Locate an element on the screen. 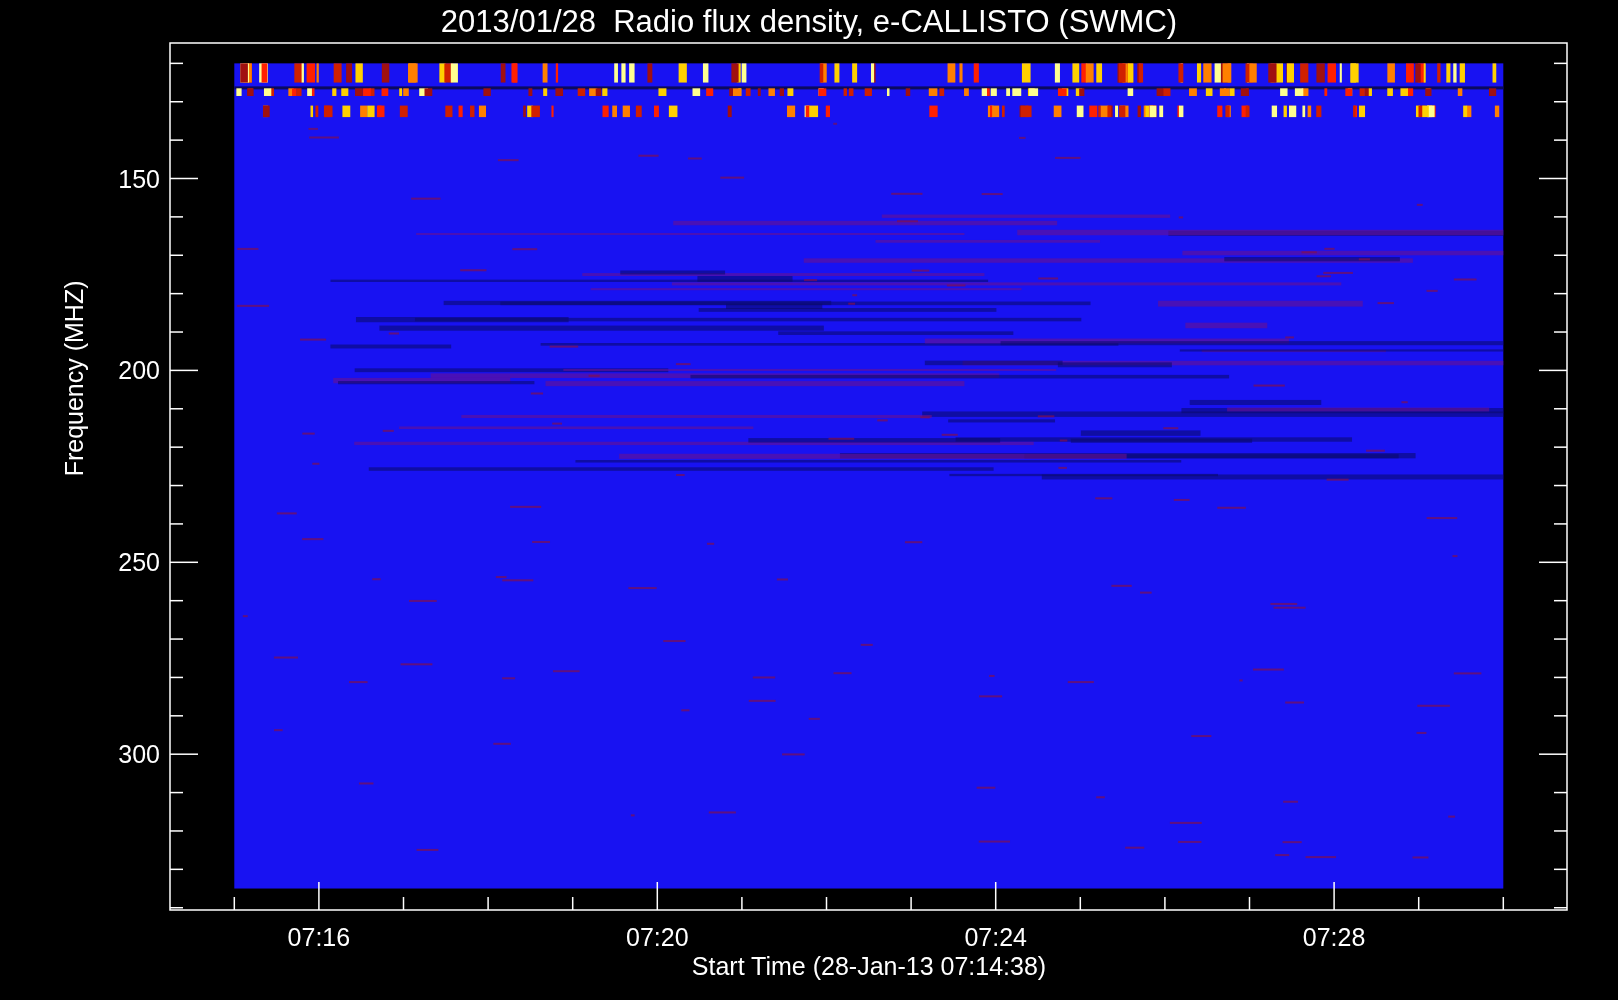 The height and width of the screenshot is (1000, 1618). x-tick-label: 07:24 is located at coordinates (995, 937).